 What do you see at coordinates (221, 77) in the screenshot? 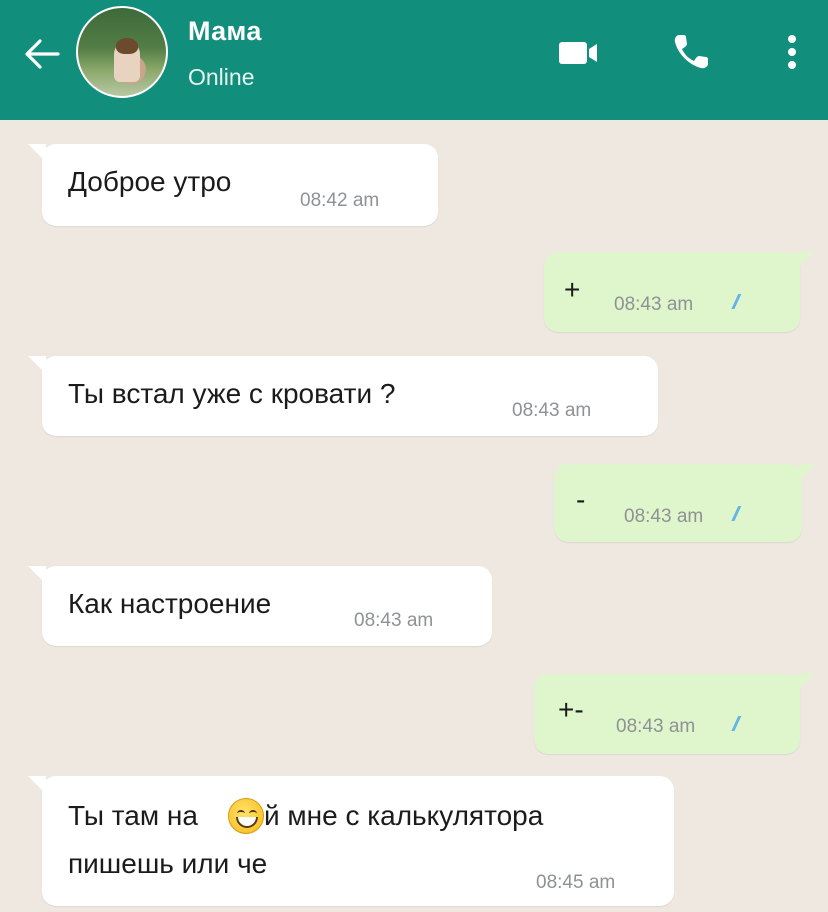
I see `contact-status: Online` at bounding box center [221, 77].